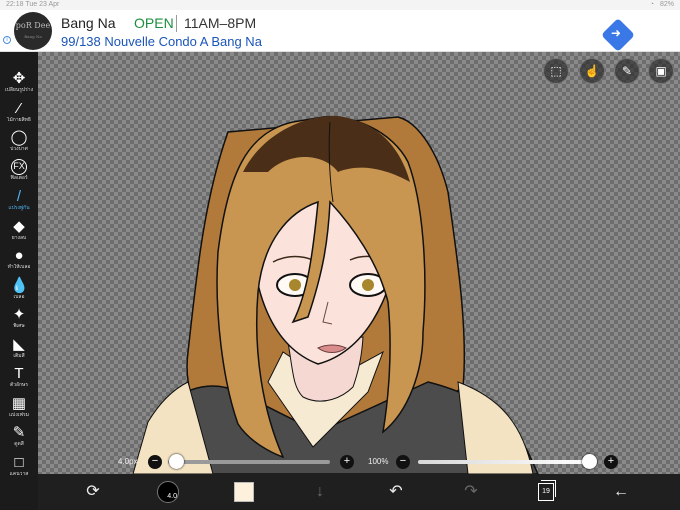  Describe the element at coordinates (295, 285) in the screenshot. I see `iris-left` at that location.